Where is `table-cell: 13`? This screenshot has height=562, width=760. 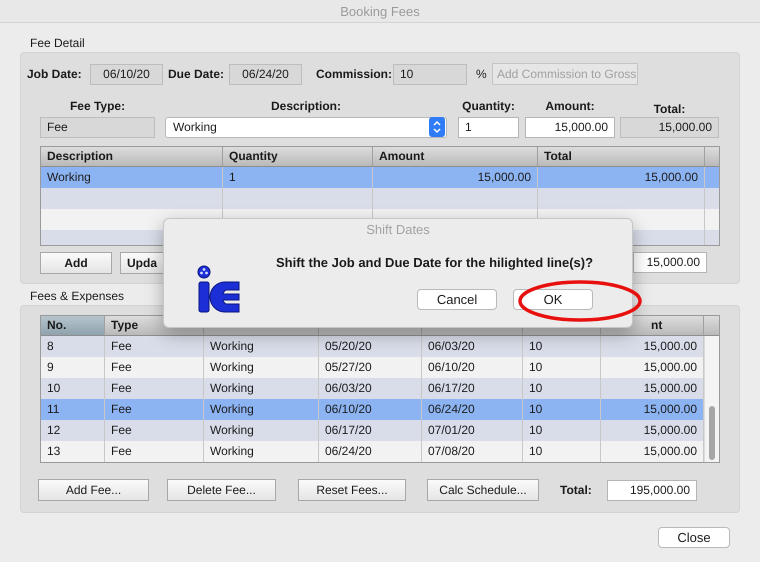
table-cell: 13 is located at coordinates (73, 451).